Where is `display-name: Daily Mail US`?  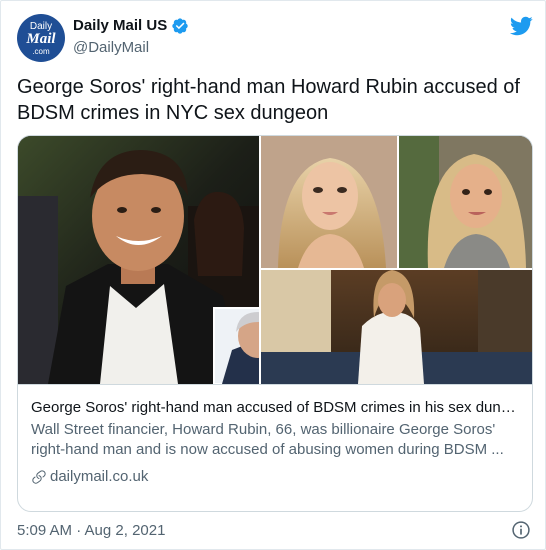
display-name: Daily Mail US is located at coordinates (120, 26).